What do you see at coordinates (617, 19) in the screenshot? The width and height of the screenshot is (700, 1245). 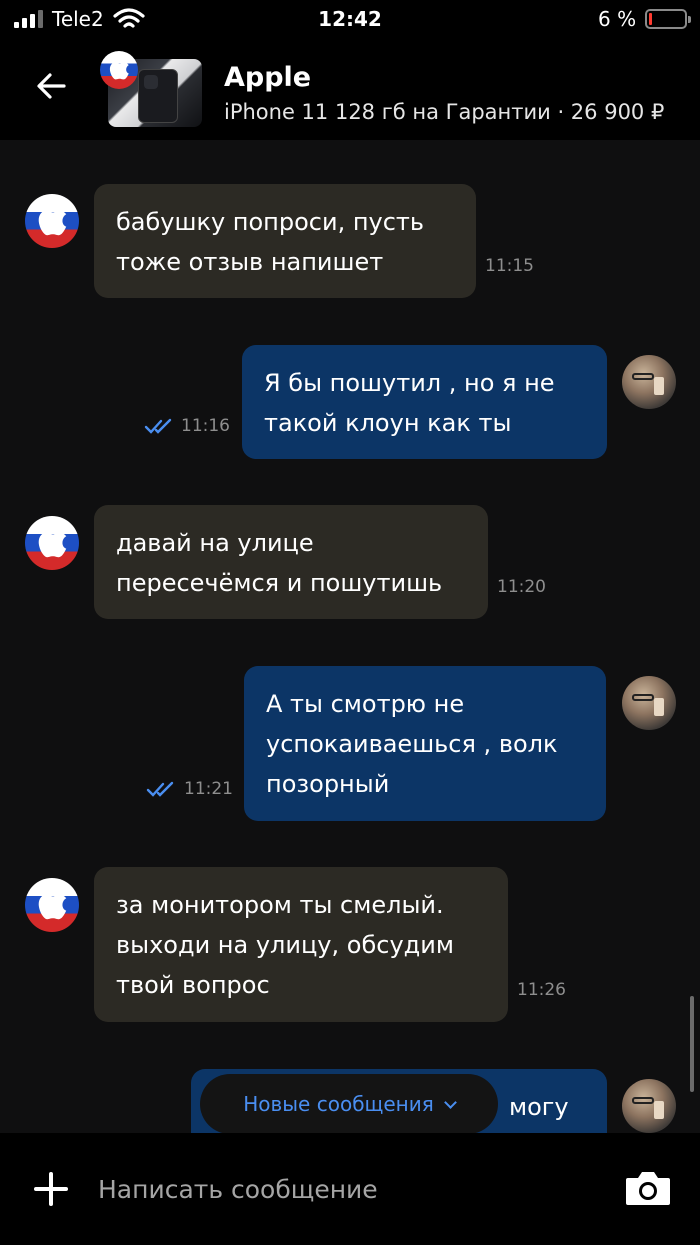 I see `battery-percent: 6 %` at bounding box center [617, 19].